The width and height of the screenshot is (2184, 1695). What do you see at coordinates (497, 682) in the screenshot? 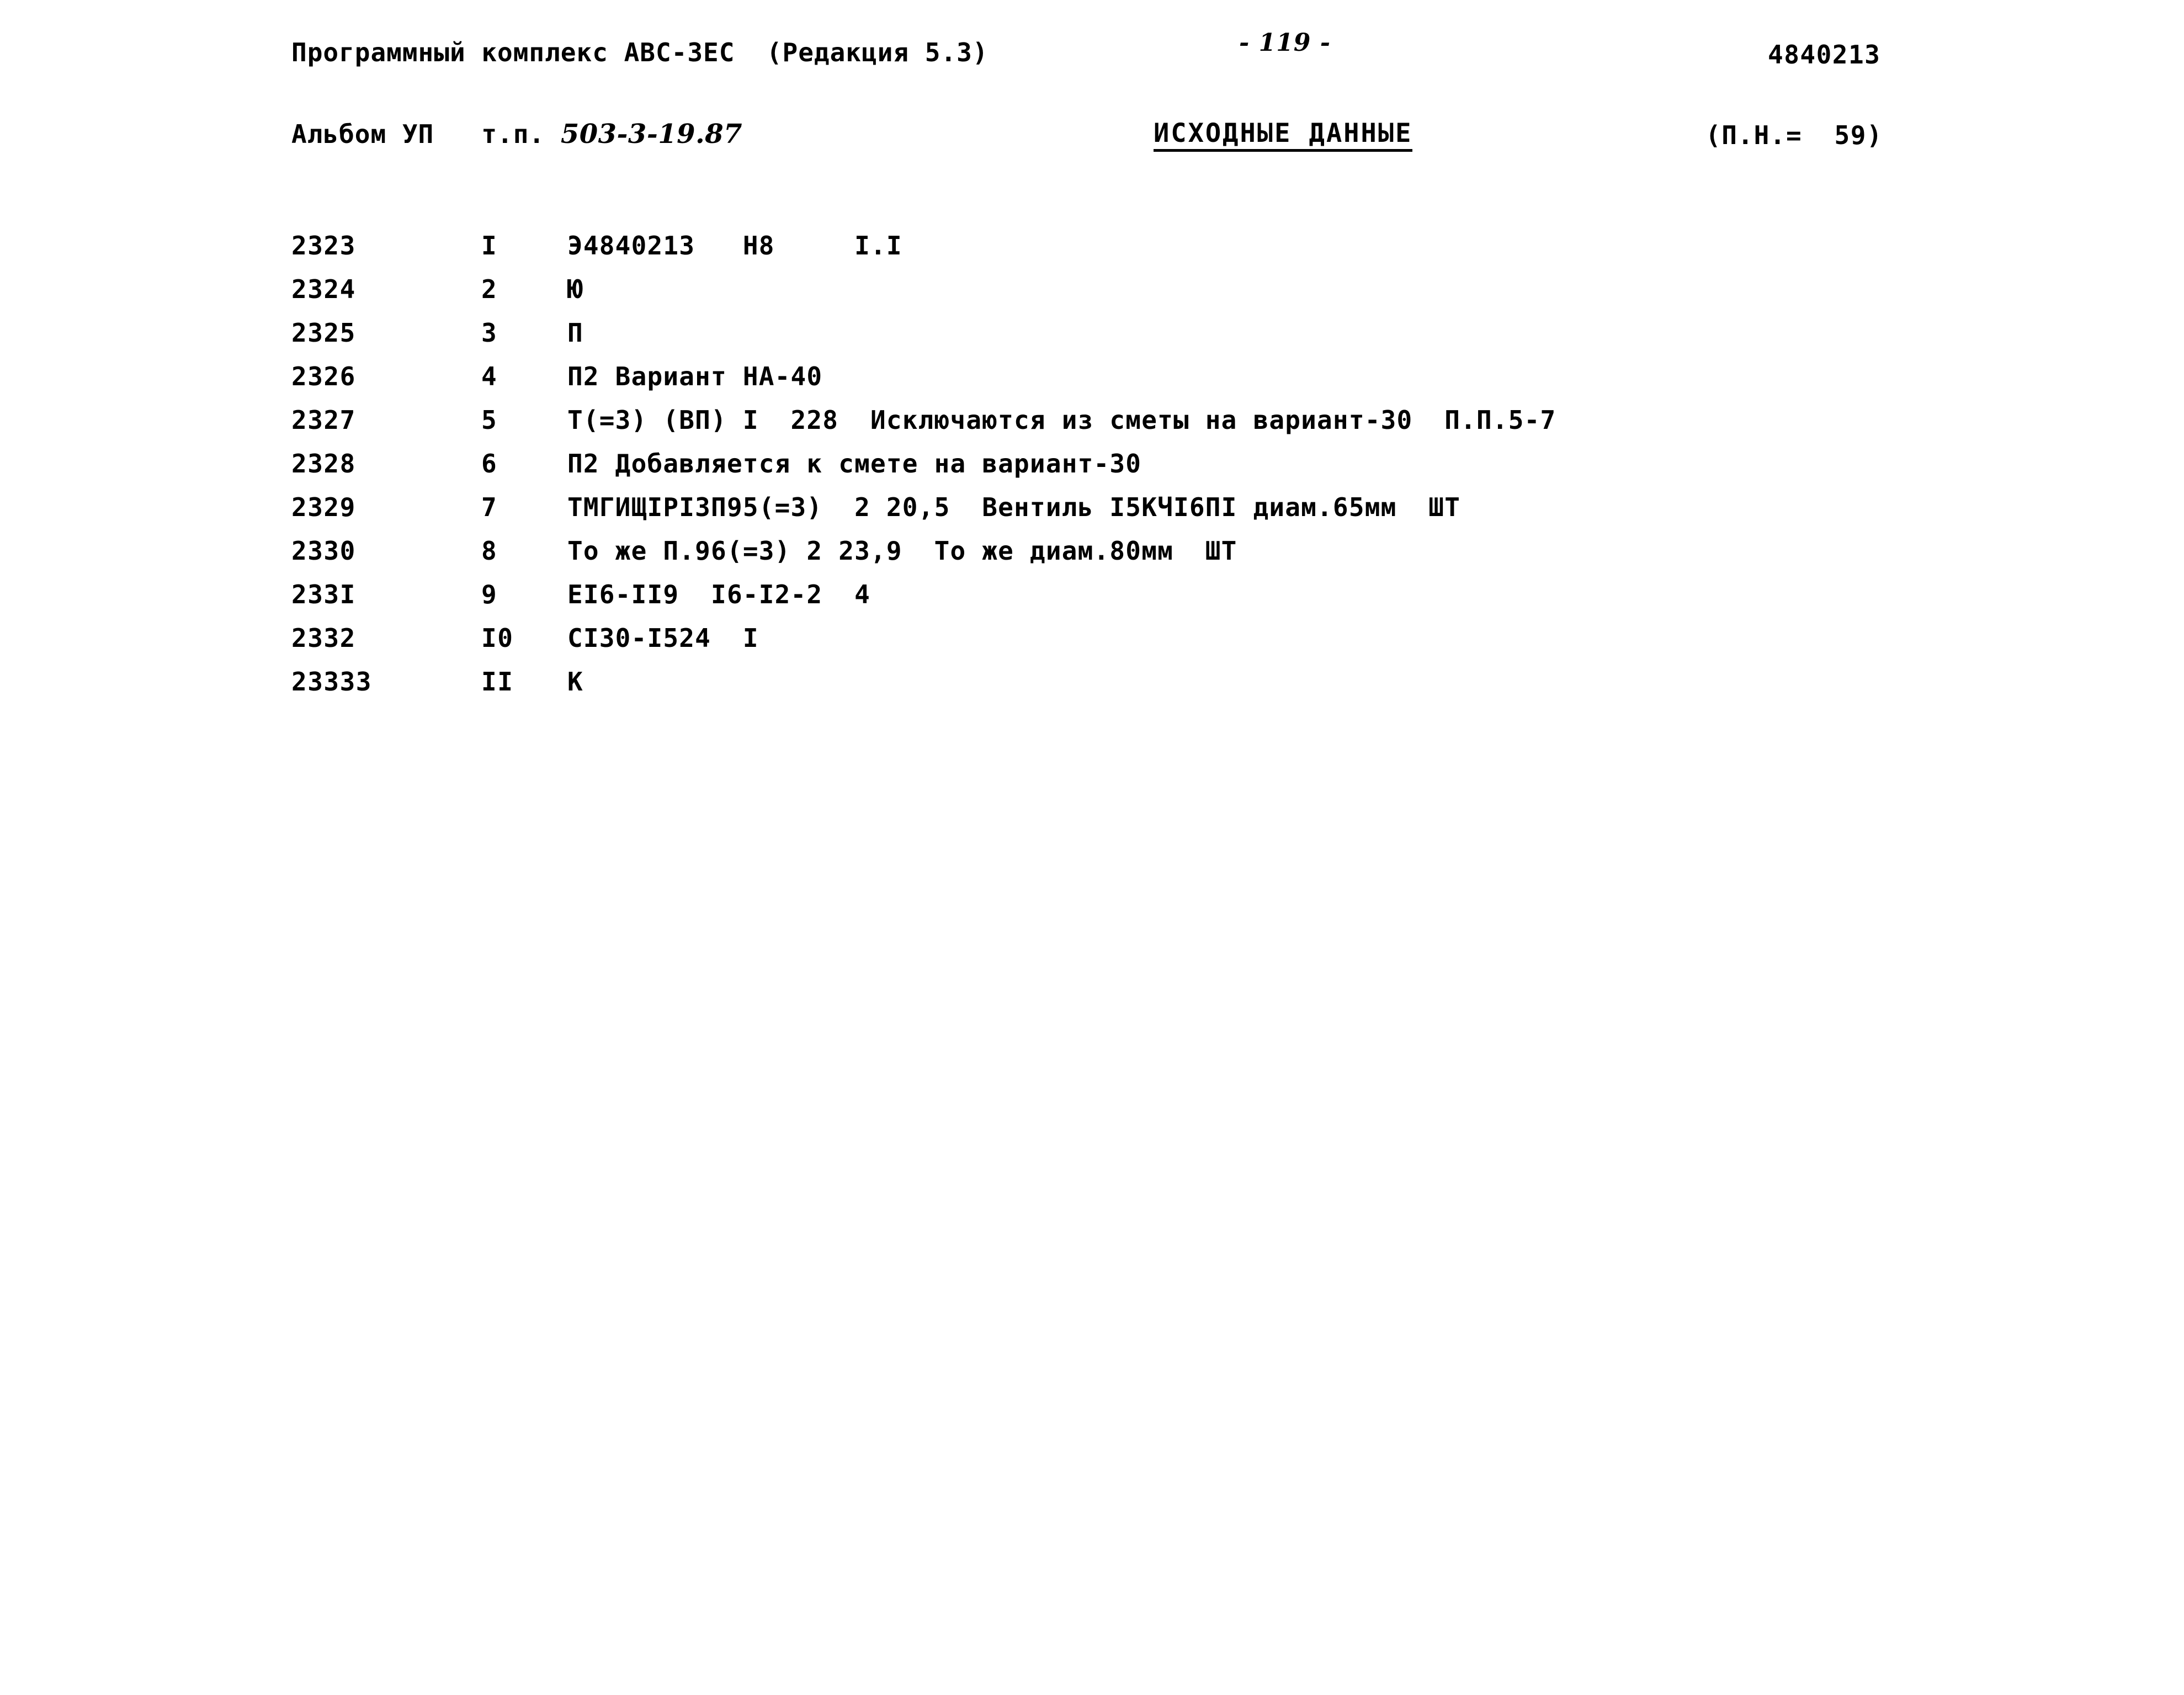
I see `row-index-number: II` at bounding box center [497, 682].